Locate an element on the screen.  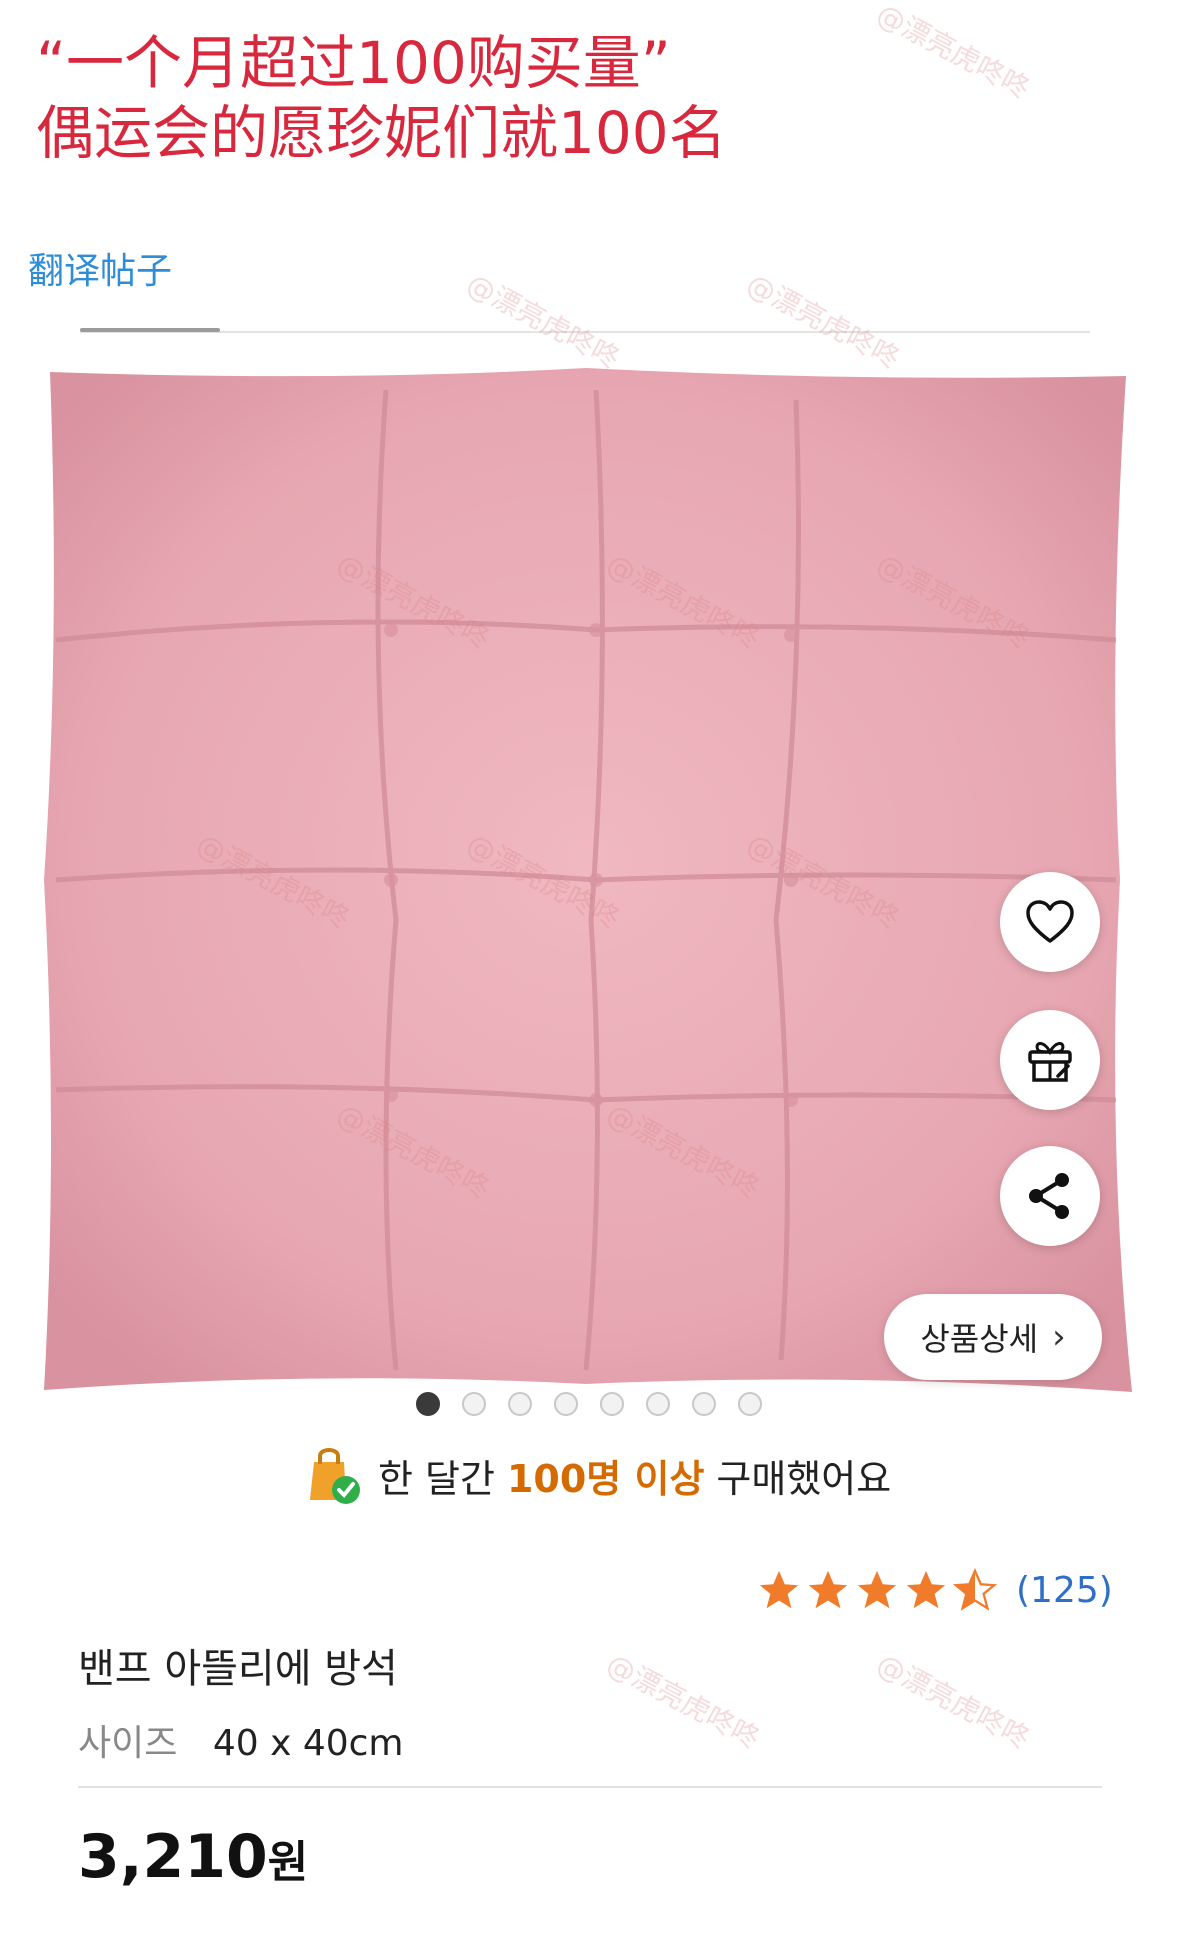
chevron-right-icon: › is located at coordinates (1059, 1337).